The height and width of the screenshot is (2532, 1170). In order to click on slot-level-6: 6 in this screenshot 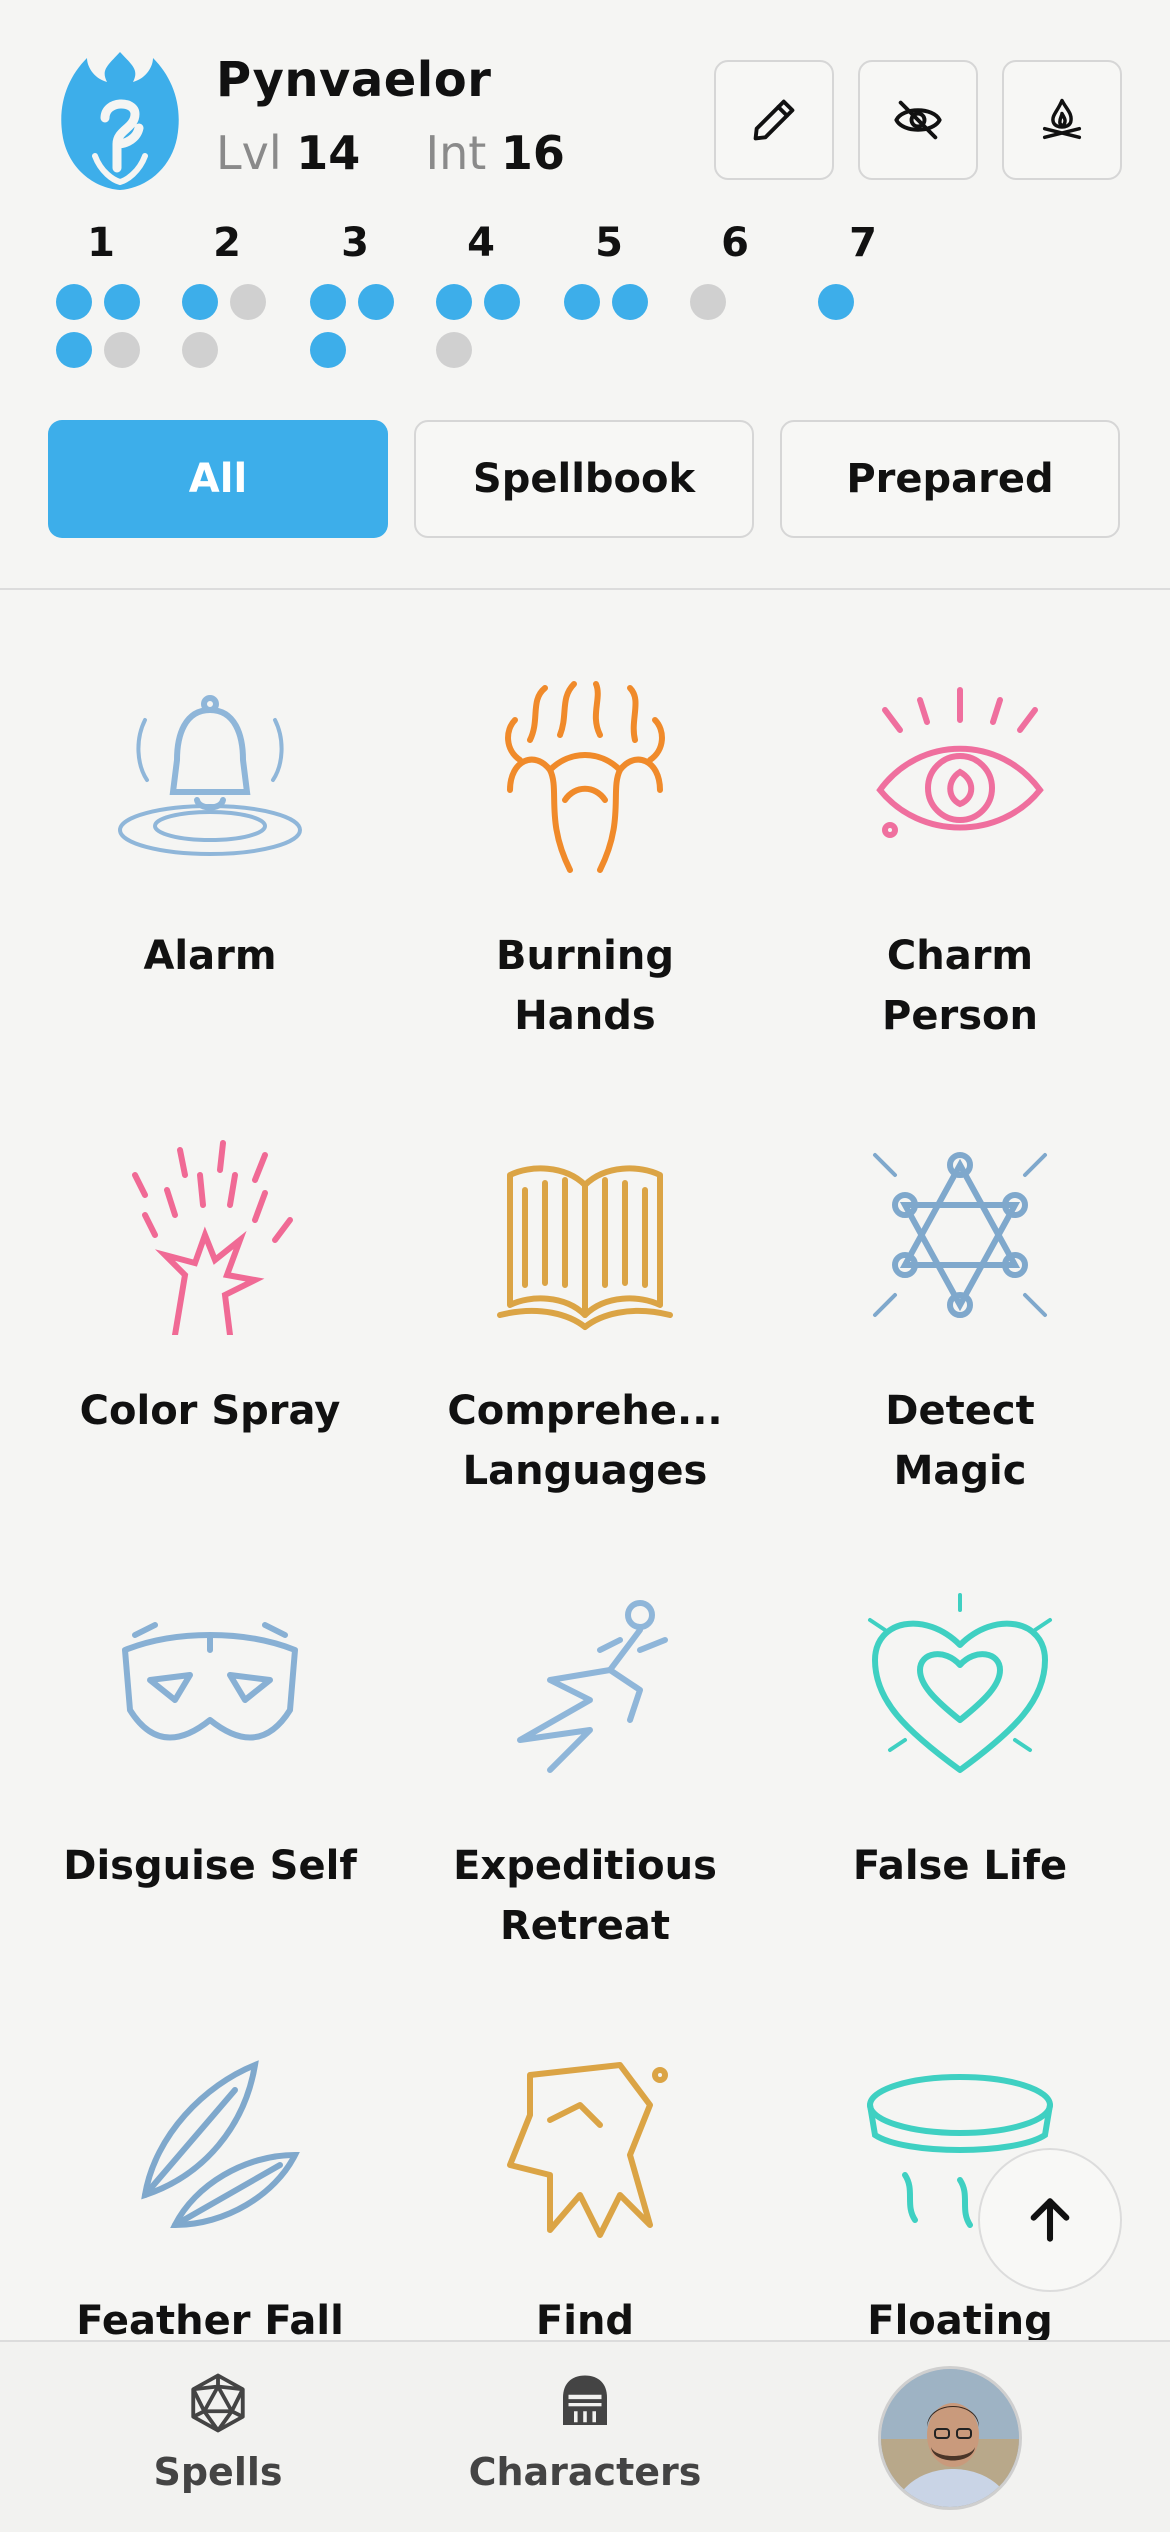, I will do `click(745, 276)`.